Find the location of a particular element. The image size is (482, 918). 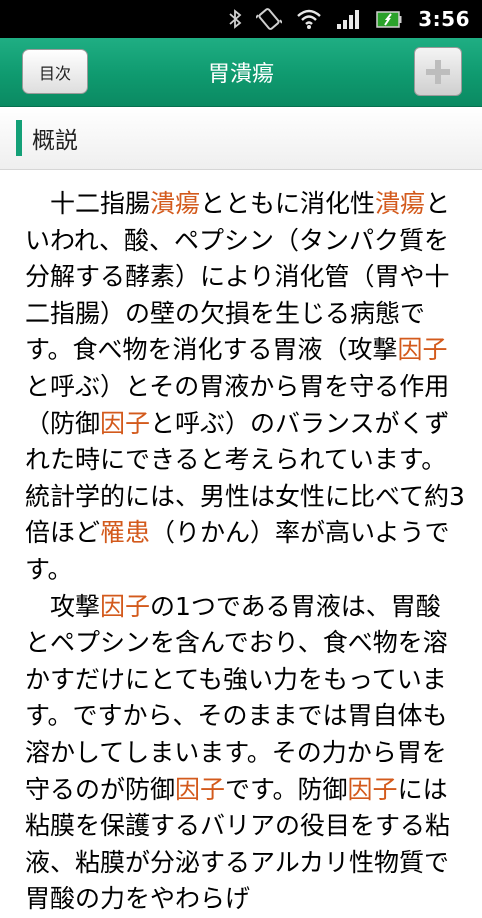

article-text: 十二指腸 is located at coordinates (100, 203).